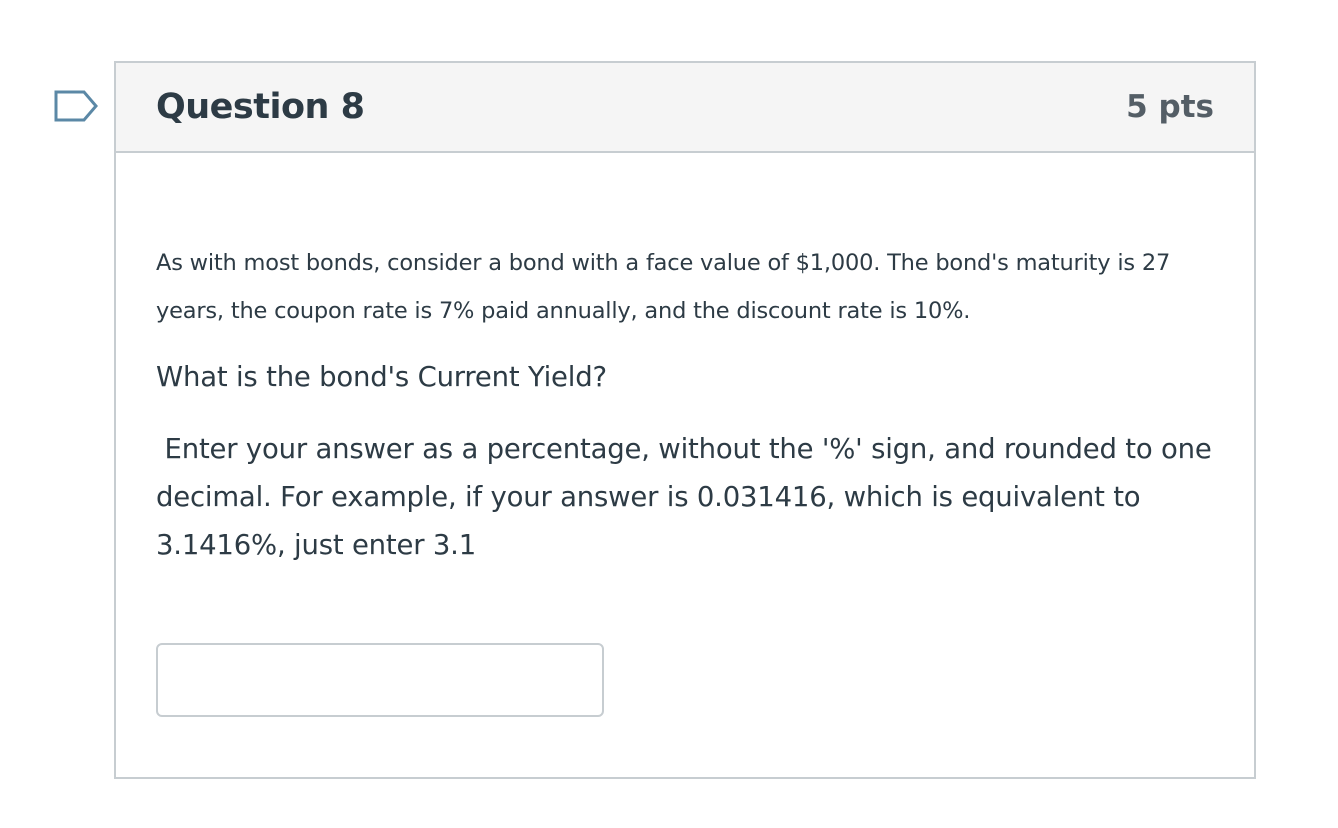 The image size is (1338, 828). Describe the element at coordinates (380, 680) in the screenshot. I see `answer-input` at that location.